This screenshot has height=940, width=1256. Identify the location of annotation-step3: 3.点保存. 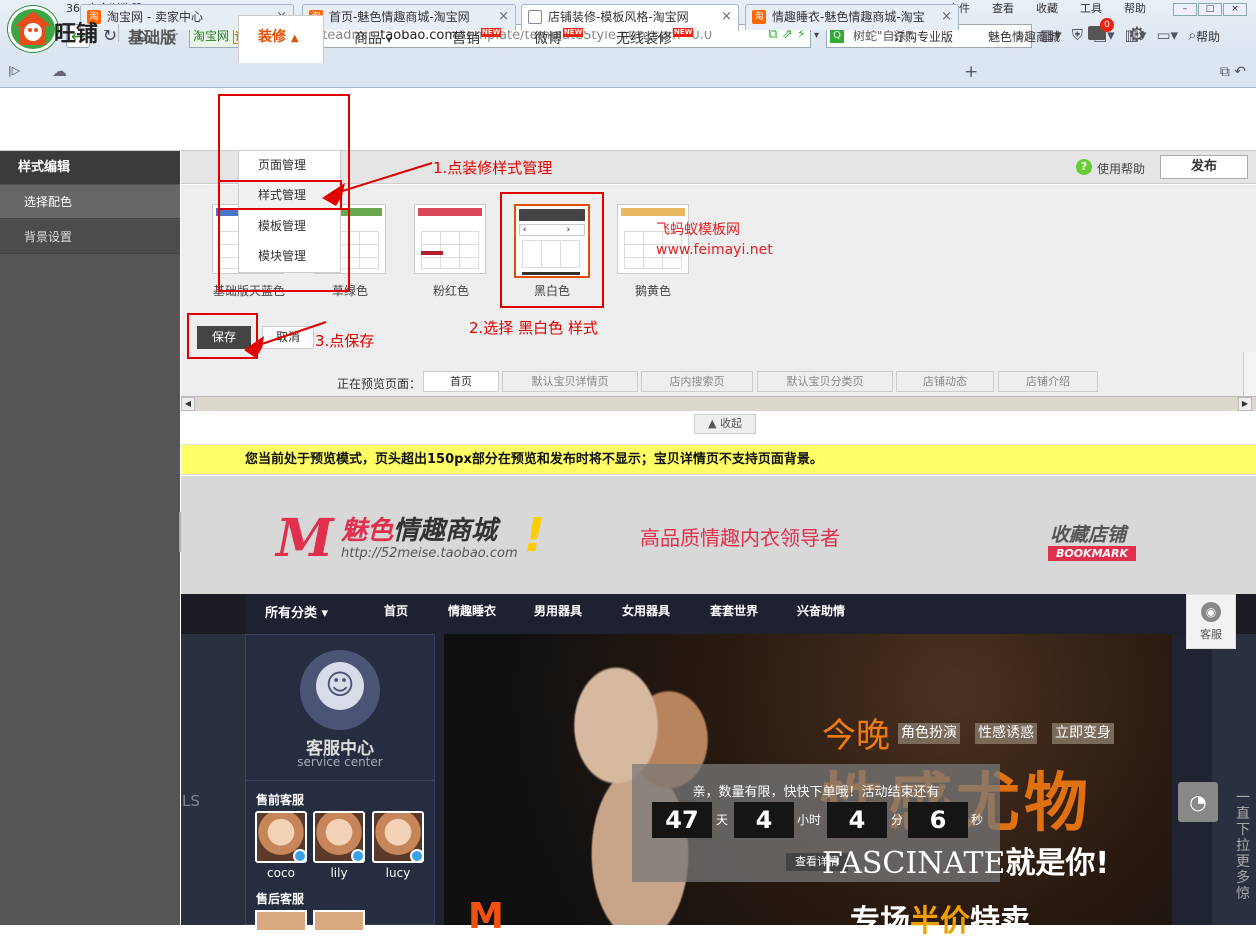
(345, 341).